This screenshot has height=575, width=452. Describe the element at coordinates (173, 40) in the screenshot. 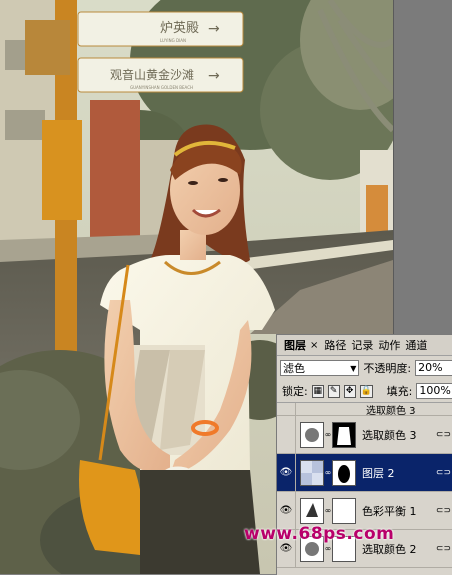

I see `sign-1-subtext: LUYING DIAN` at that location.